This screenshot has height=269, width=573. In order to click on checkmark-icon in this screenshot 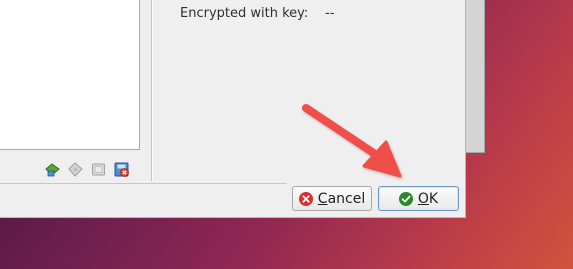, I will do `click(405, 198)`.